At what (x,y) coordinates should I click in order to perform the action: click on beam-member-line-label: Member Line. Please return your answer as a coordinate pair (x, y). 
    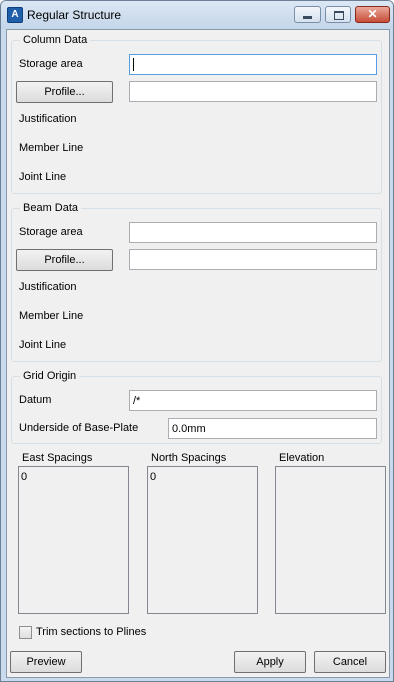
    Looking at the image, I should click on (51, 316).